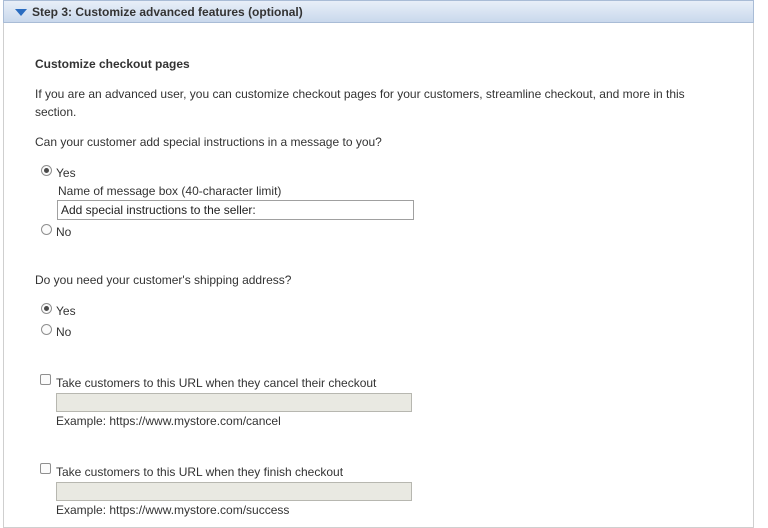  Describe the element at coordinates (234, 402) in the screenshot. I see `cancel-url-input` at that location.